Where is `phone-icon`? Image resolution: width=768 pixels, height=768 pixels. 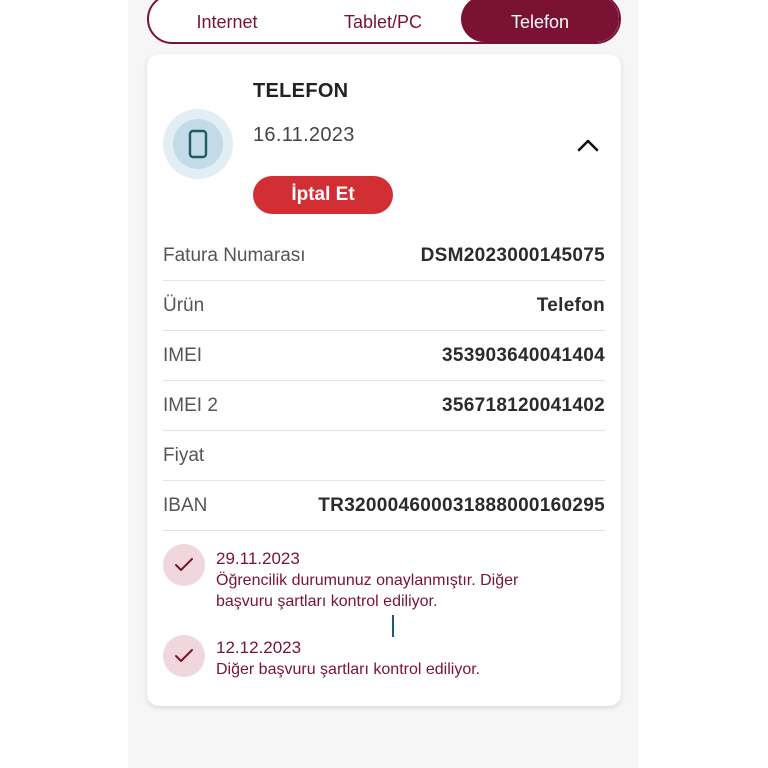
phone-icon is located at coordinates (198, 144).